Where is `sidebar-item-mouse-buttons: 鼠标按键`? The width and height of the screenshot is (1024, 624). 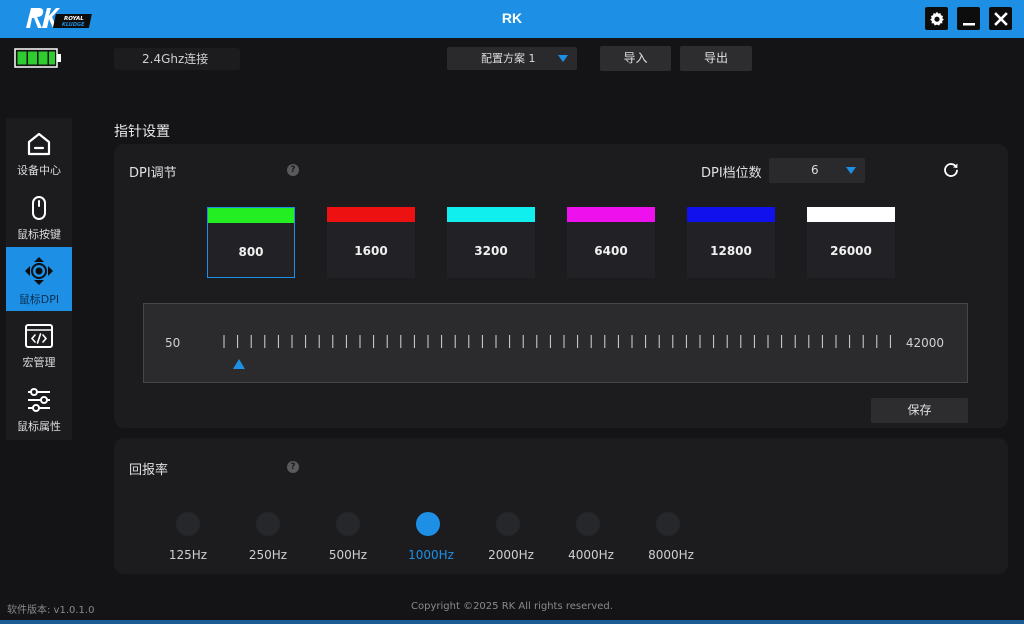
sidebar-item-mouse-buttons: 鼠标按键 is located at coordinates (39, 216).